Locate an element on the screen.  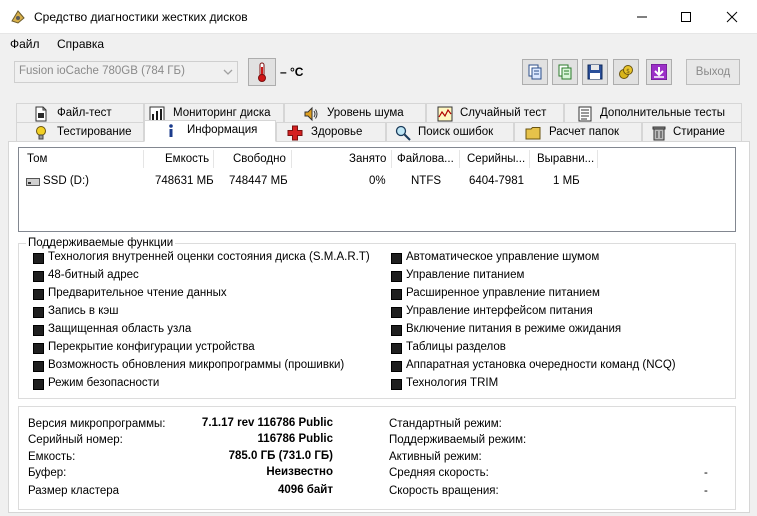
exit-button: Выход is located at coordinates (713, 72).